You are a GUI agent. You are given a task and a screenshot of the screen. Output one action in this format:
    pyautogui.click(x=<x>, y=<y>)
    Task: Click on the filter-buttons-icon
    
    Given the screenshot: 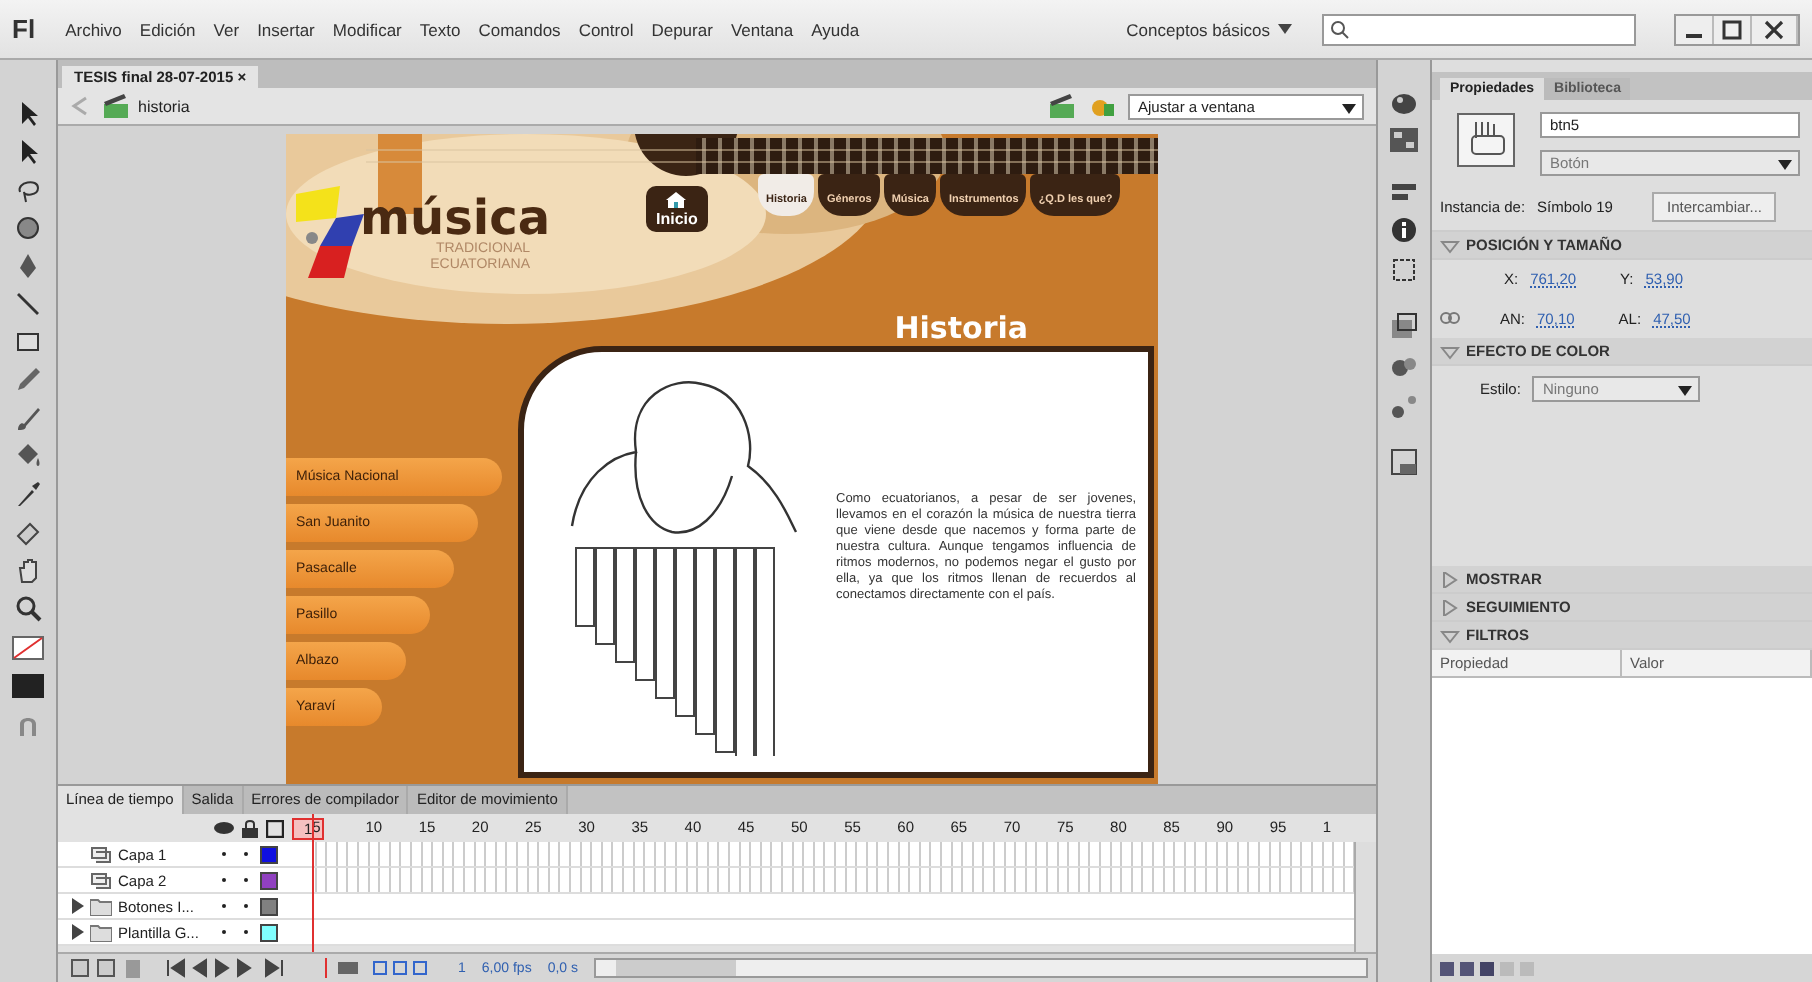 What is the action you would take?
    pyautogui.click(x=1490, y=968)
    